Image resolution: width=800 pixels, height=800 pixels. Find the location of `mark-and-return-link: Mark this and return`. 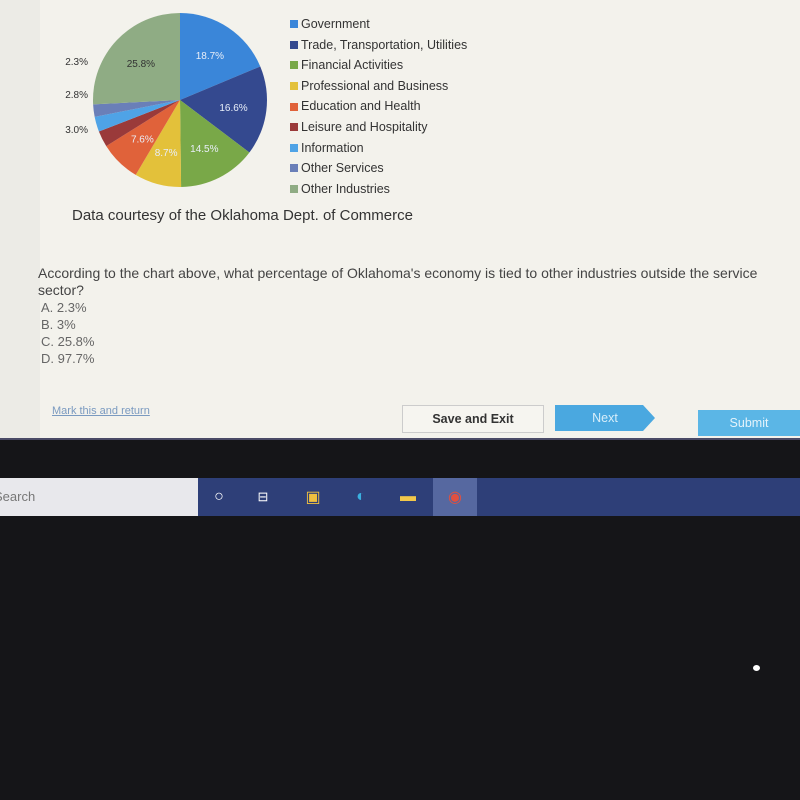

mark-and-return-link: Mark this and return is located at coordinates (101, 411).